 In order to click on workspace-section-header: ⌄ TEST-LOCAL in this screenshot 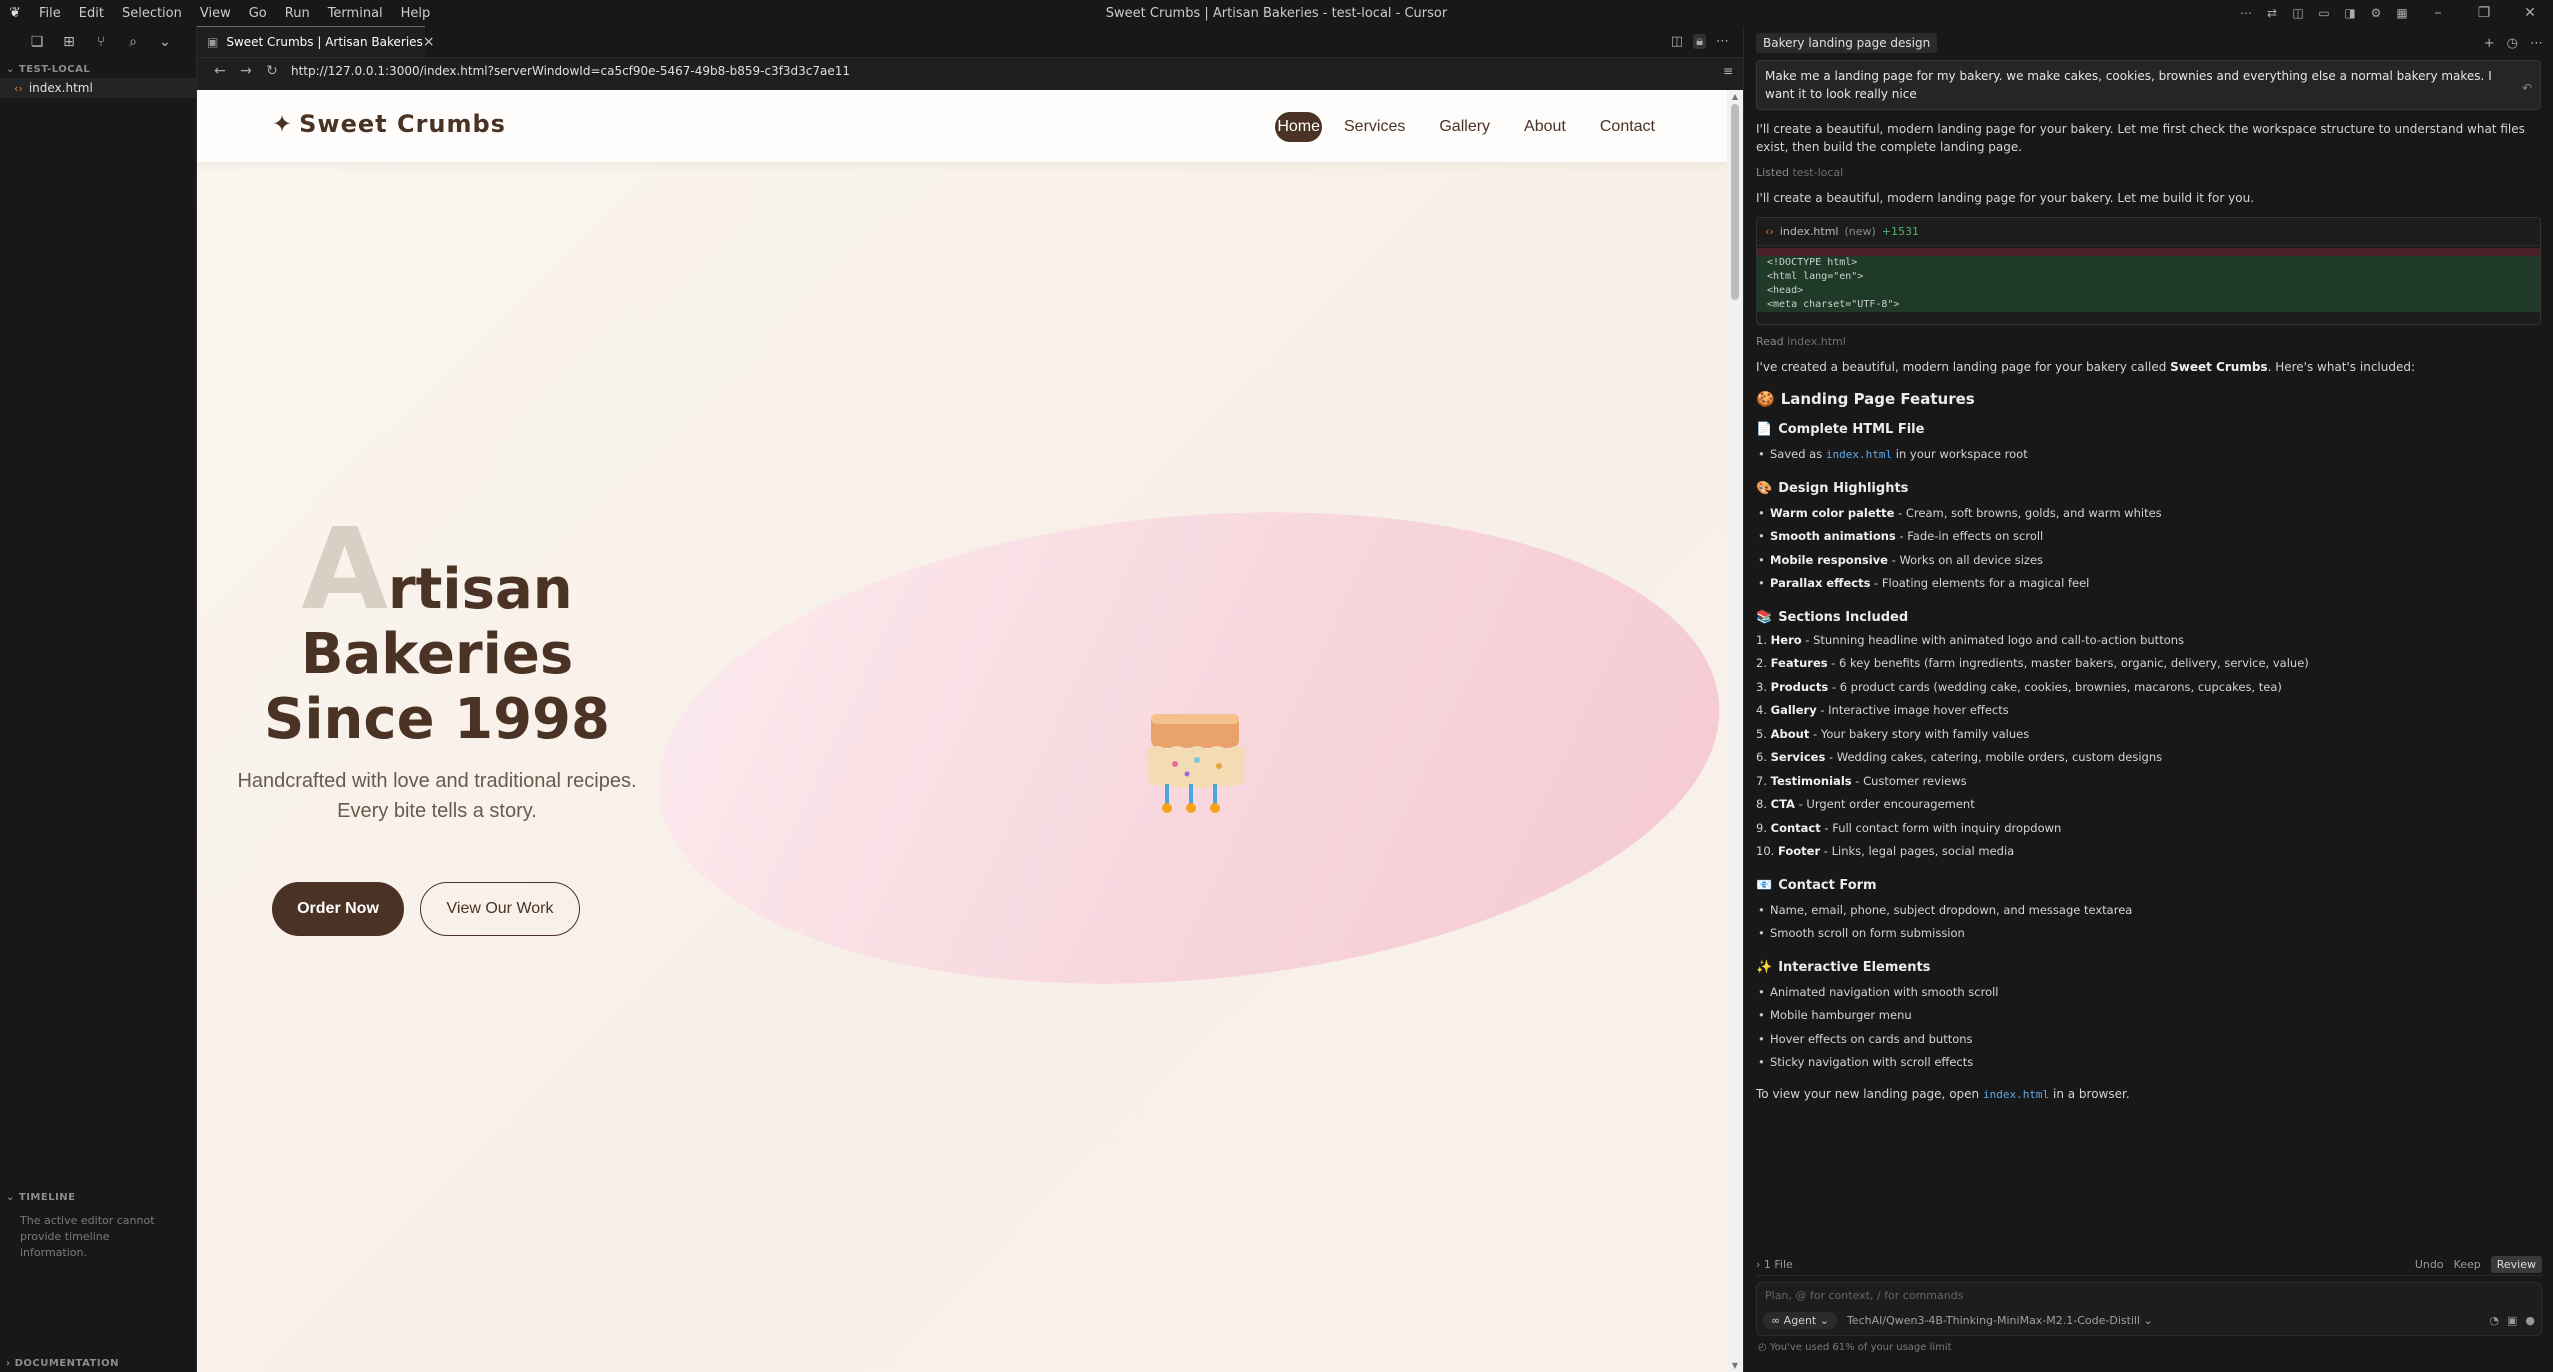, I will do `click(98, 66)`.